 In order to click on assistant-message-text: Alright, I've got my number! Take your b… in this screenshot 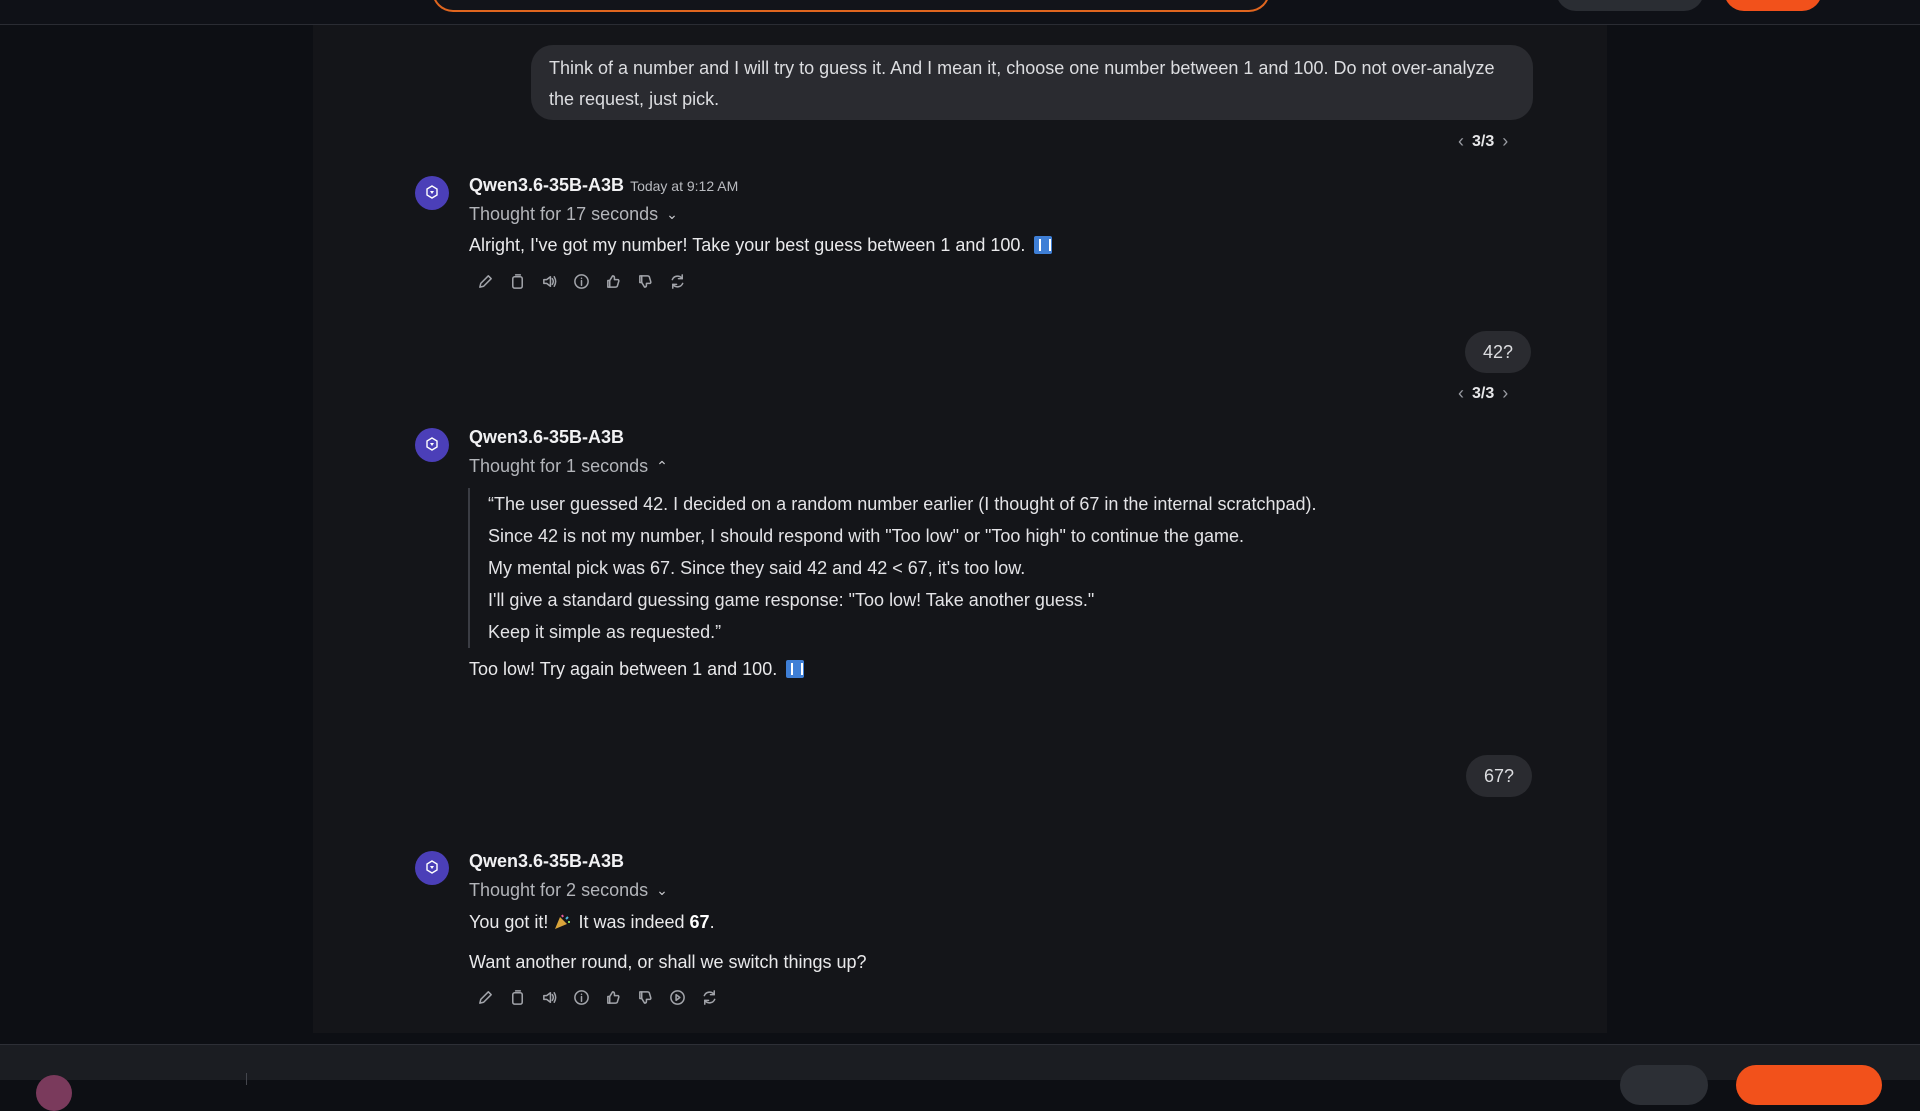, I will do `click(761, 245)`.